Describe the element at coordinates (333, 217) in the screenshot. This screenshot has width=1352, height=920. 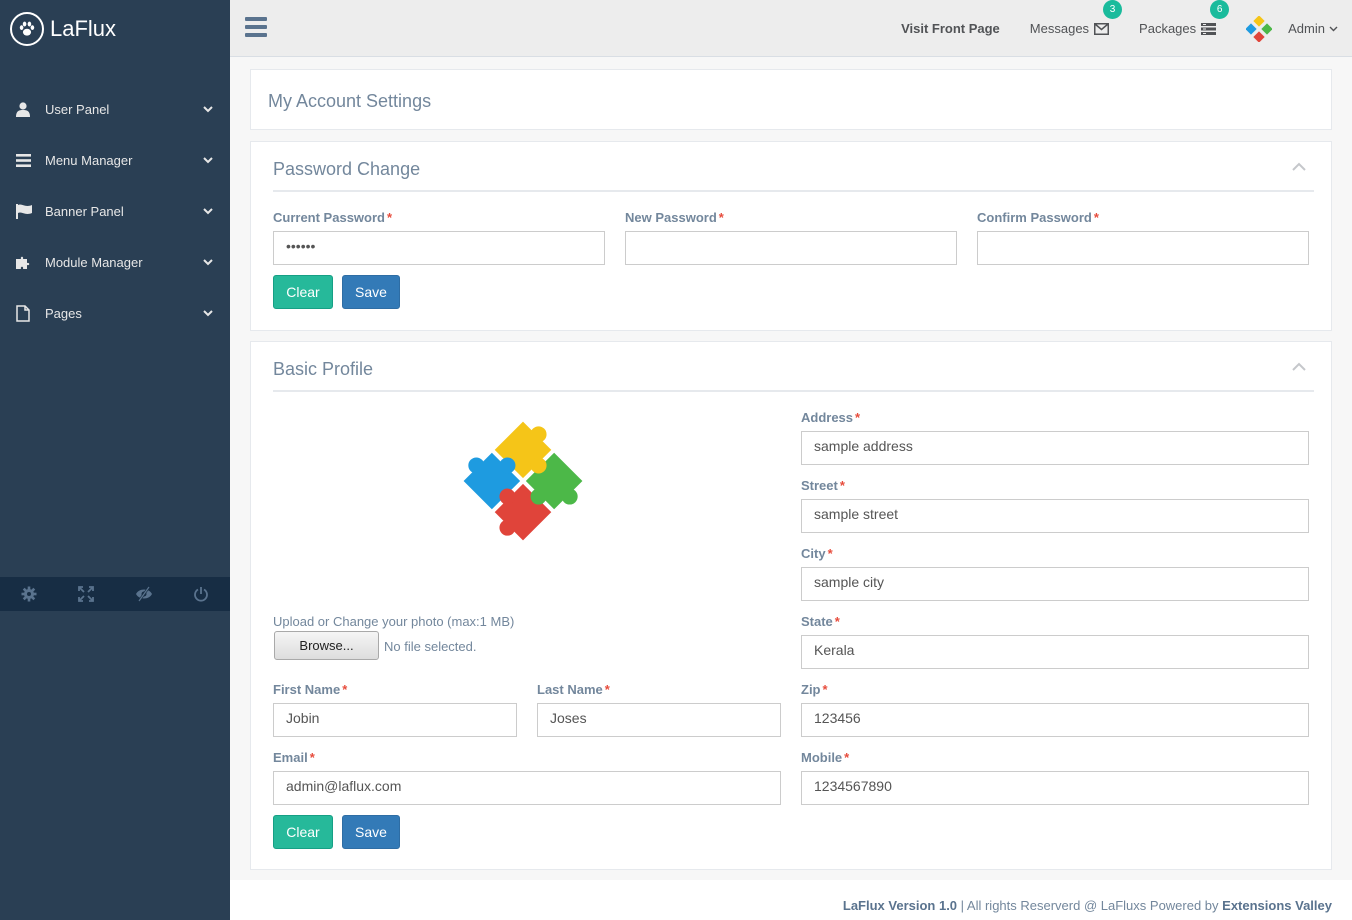
I see `current-password-label: Current Password *` at that location.